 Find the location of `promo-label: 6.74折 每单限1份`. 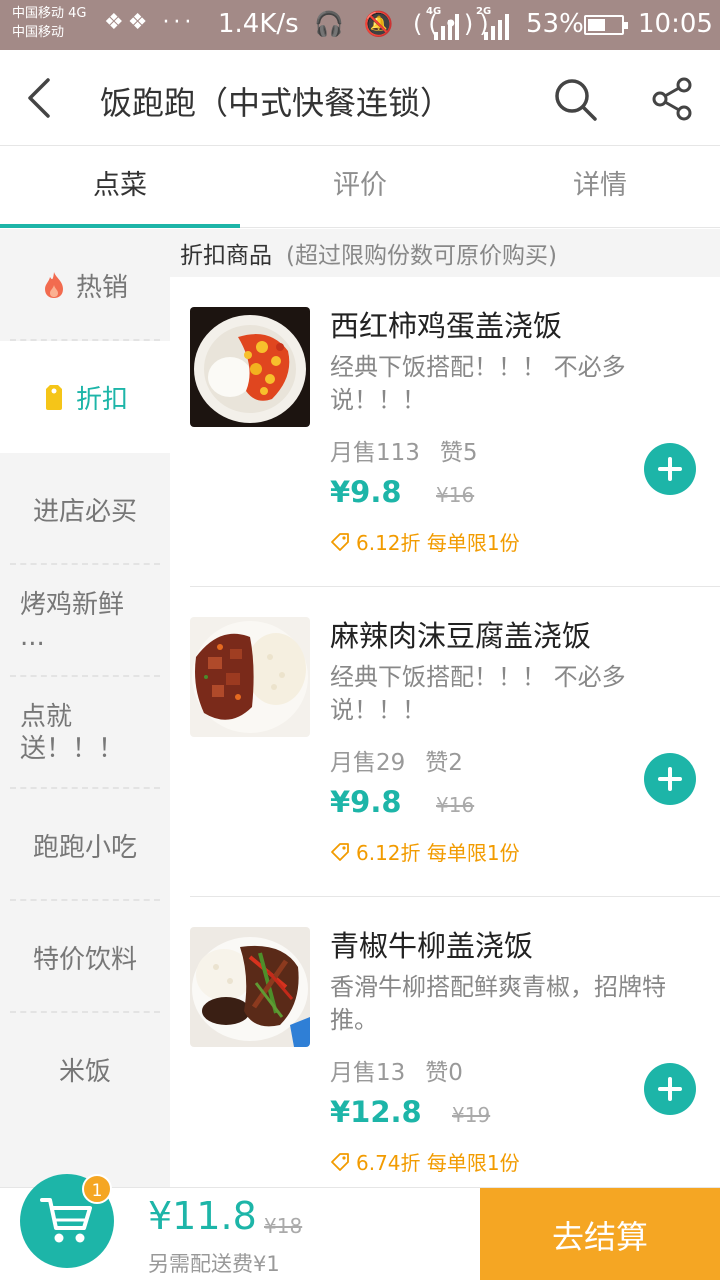

promo-label: 6.74折 每单限1份 is located at coordinates (425, 1161).